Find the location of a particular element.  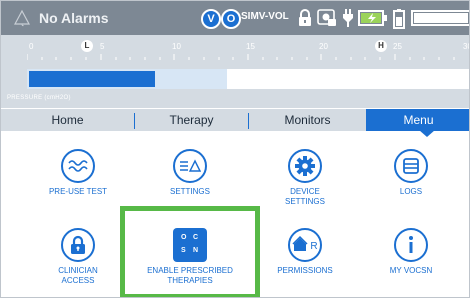

device-settings-label-line1: DEVICE is located at coordinates (305, 191).